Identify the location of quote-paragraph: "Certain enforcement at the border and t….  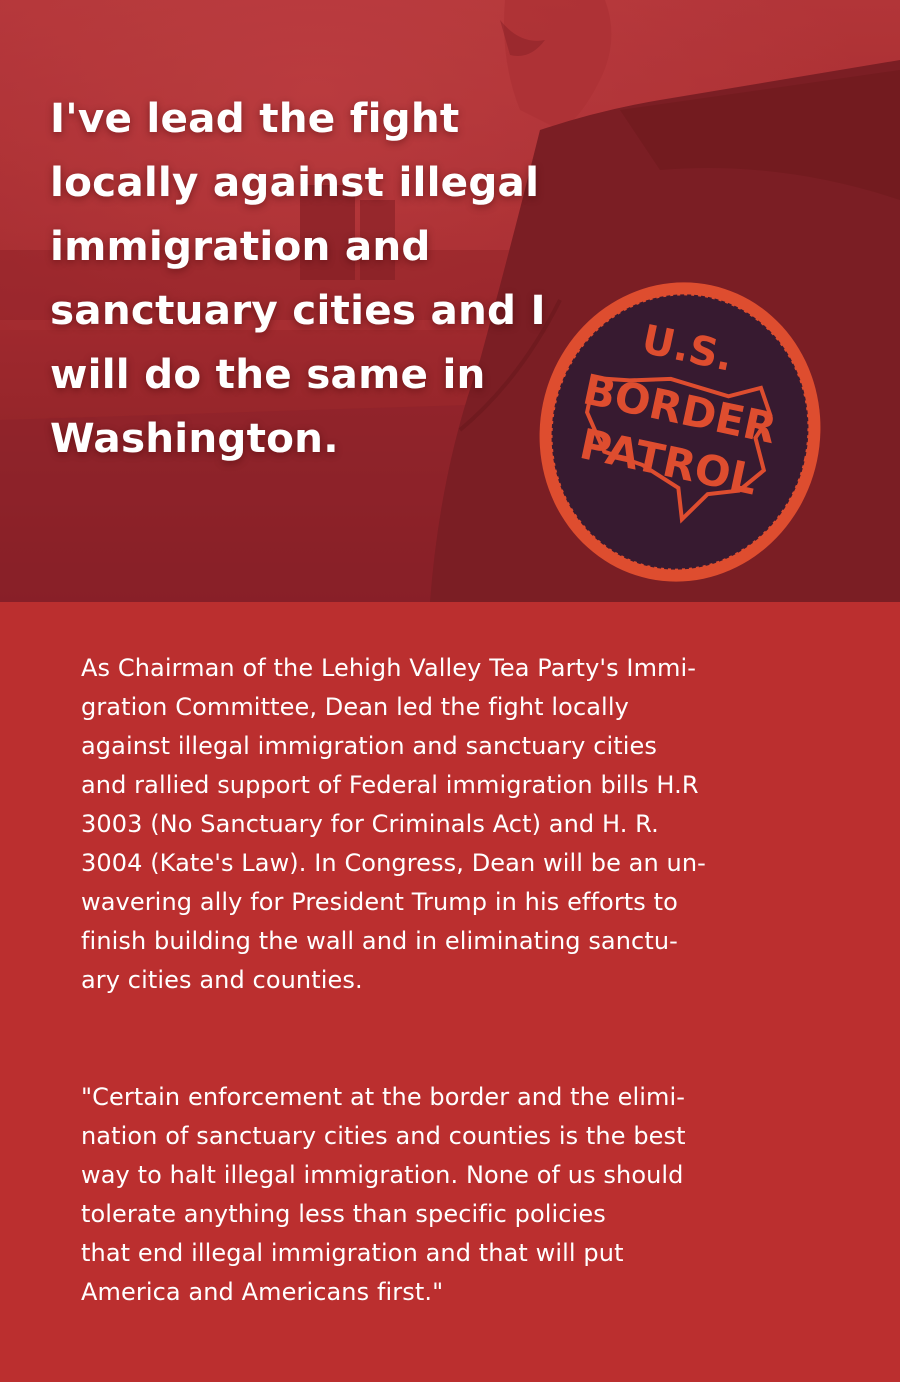
(461, 1195).